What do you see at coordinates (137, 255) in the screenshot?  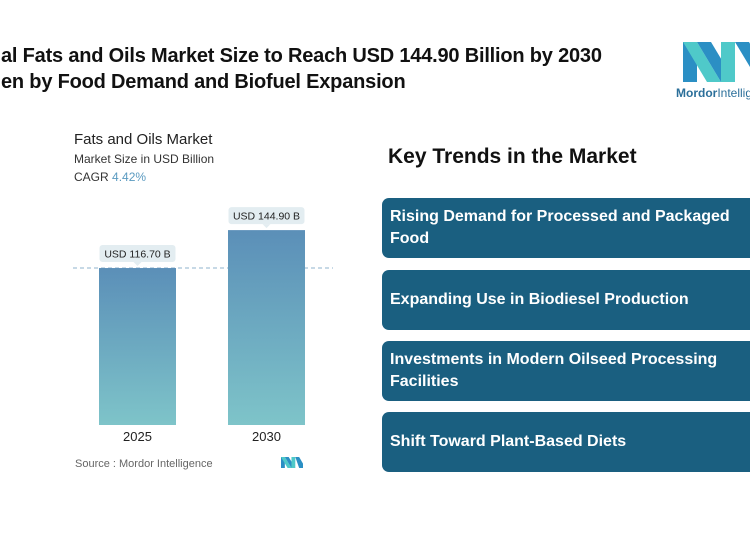 I see `data-label: USD 116.70 B` at bounding box center [137, 255].